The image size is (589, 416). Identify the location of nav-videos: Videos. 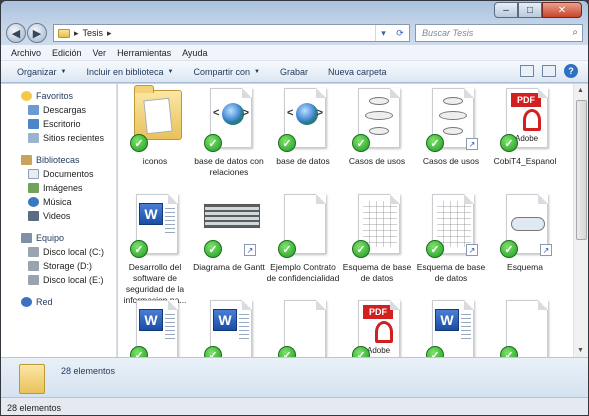
(58, 216).